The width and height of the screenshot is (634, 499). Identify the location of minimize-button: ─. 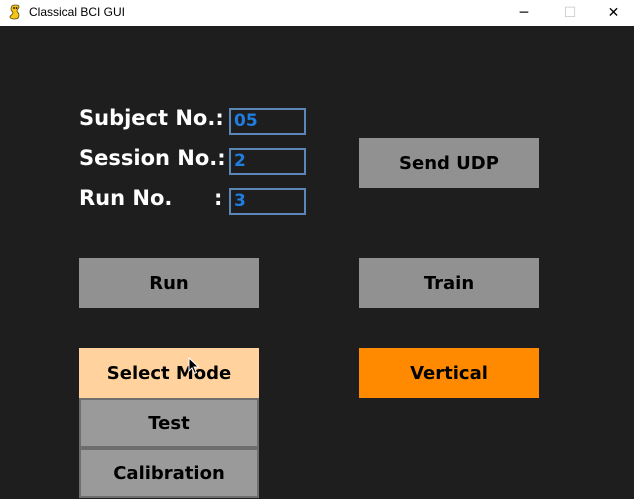
(524, 13).